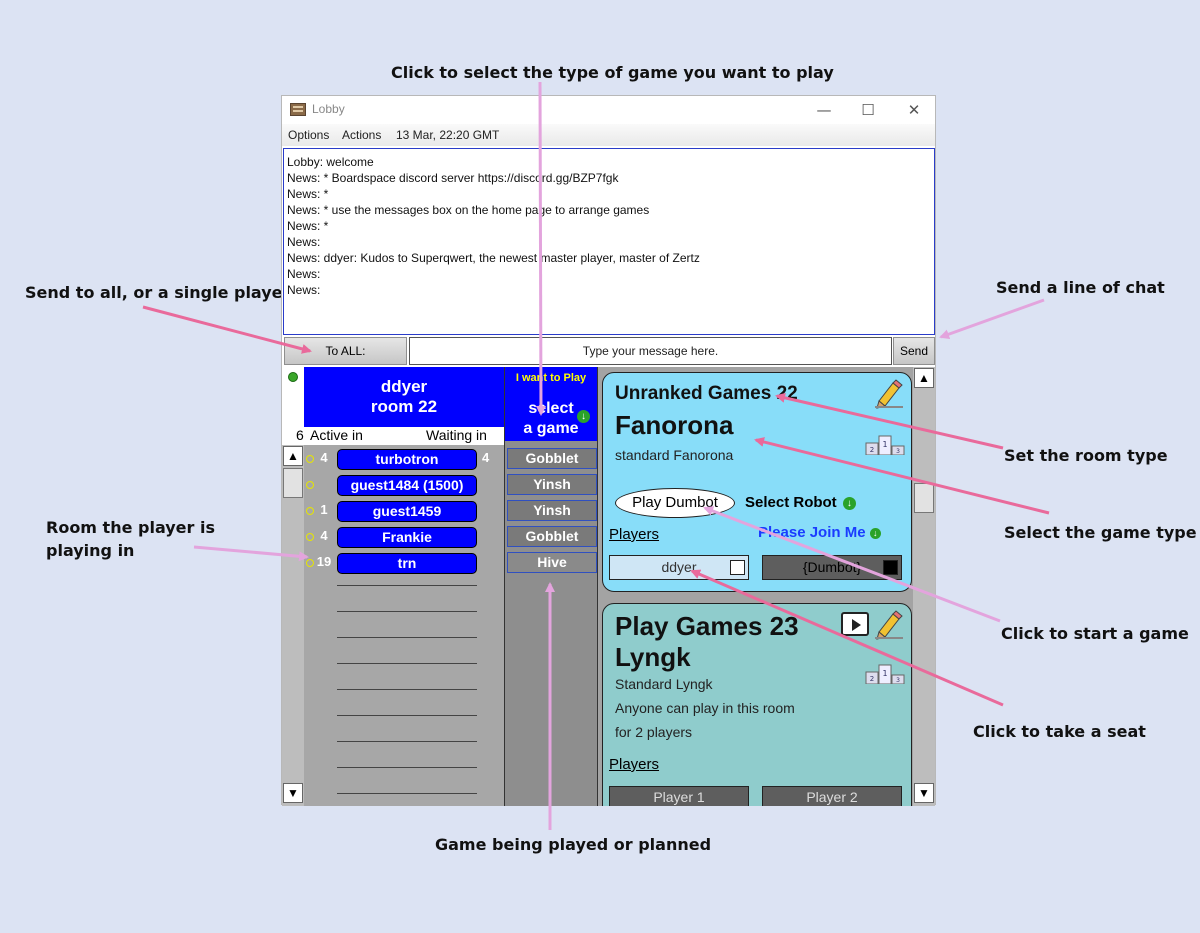 Image resolution: width=1200 pixels, height=933 pixels. Describe the element at coordinates (914, 110) in the screenshot. I see `close-icon: ✕` at that location.